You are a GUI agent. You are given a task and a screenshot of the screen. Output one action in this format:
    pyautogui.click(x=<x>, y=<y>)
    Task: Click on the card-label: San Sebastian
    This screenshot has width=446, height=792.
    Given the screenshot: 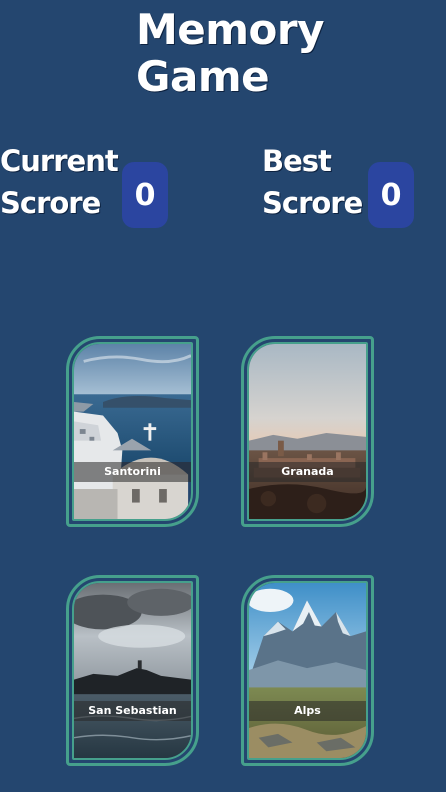 What is the action you would take?
    pyautogui.click(x=132, y=711)
    